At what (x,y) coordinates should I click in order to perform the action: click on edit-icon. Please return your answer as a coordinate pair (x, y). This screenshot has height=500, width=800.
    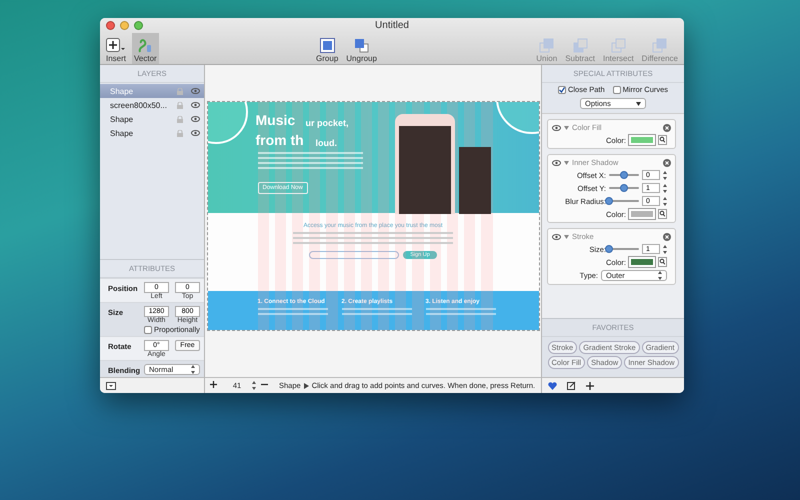
    Looking at the image, I should click on (571, 385).